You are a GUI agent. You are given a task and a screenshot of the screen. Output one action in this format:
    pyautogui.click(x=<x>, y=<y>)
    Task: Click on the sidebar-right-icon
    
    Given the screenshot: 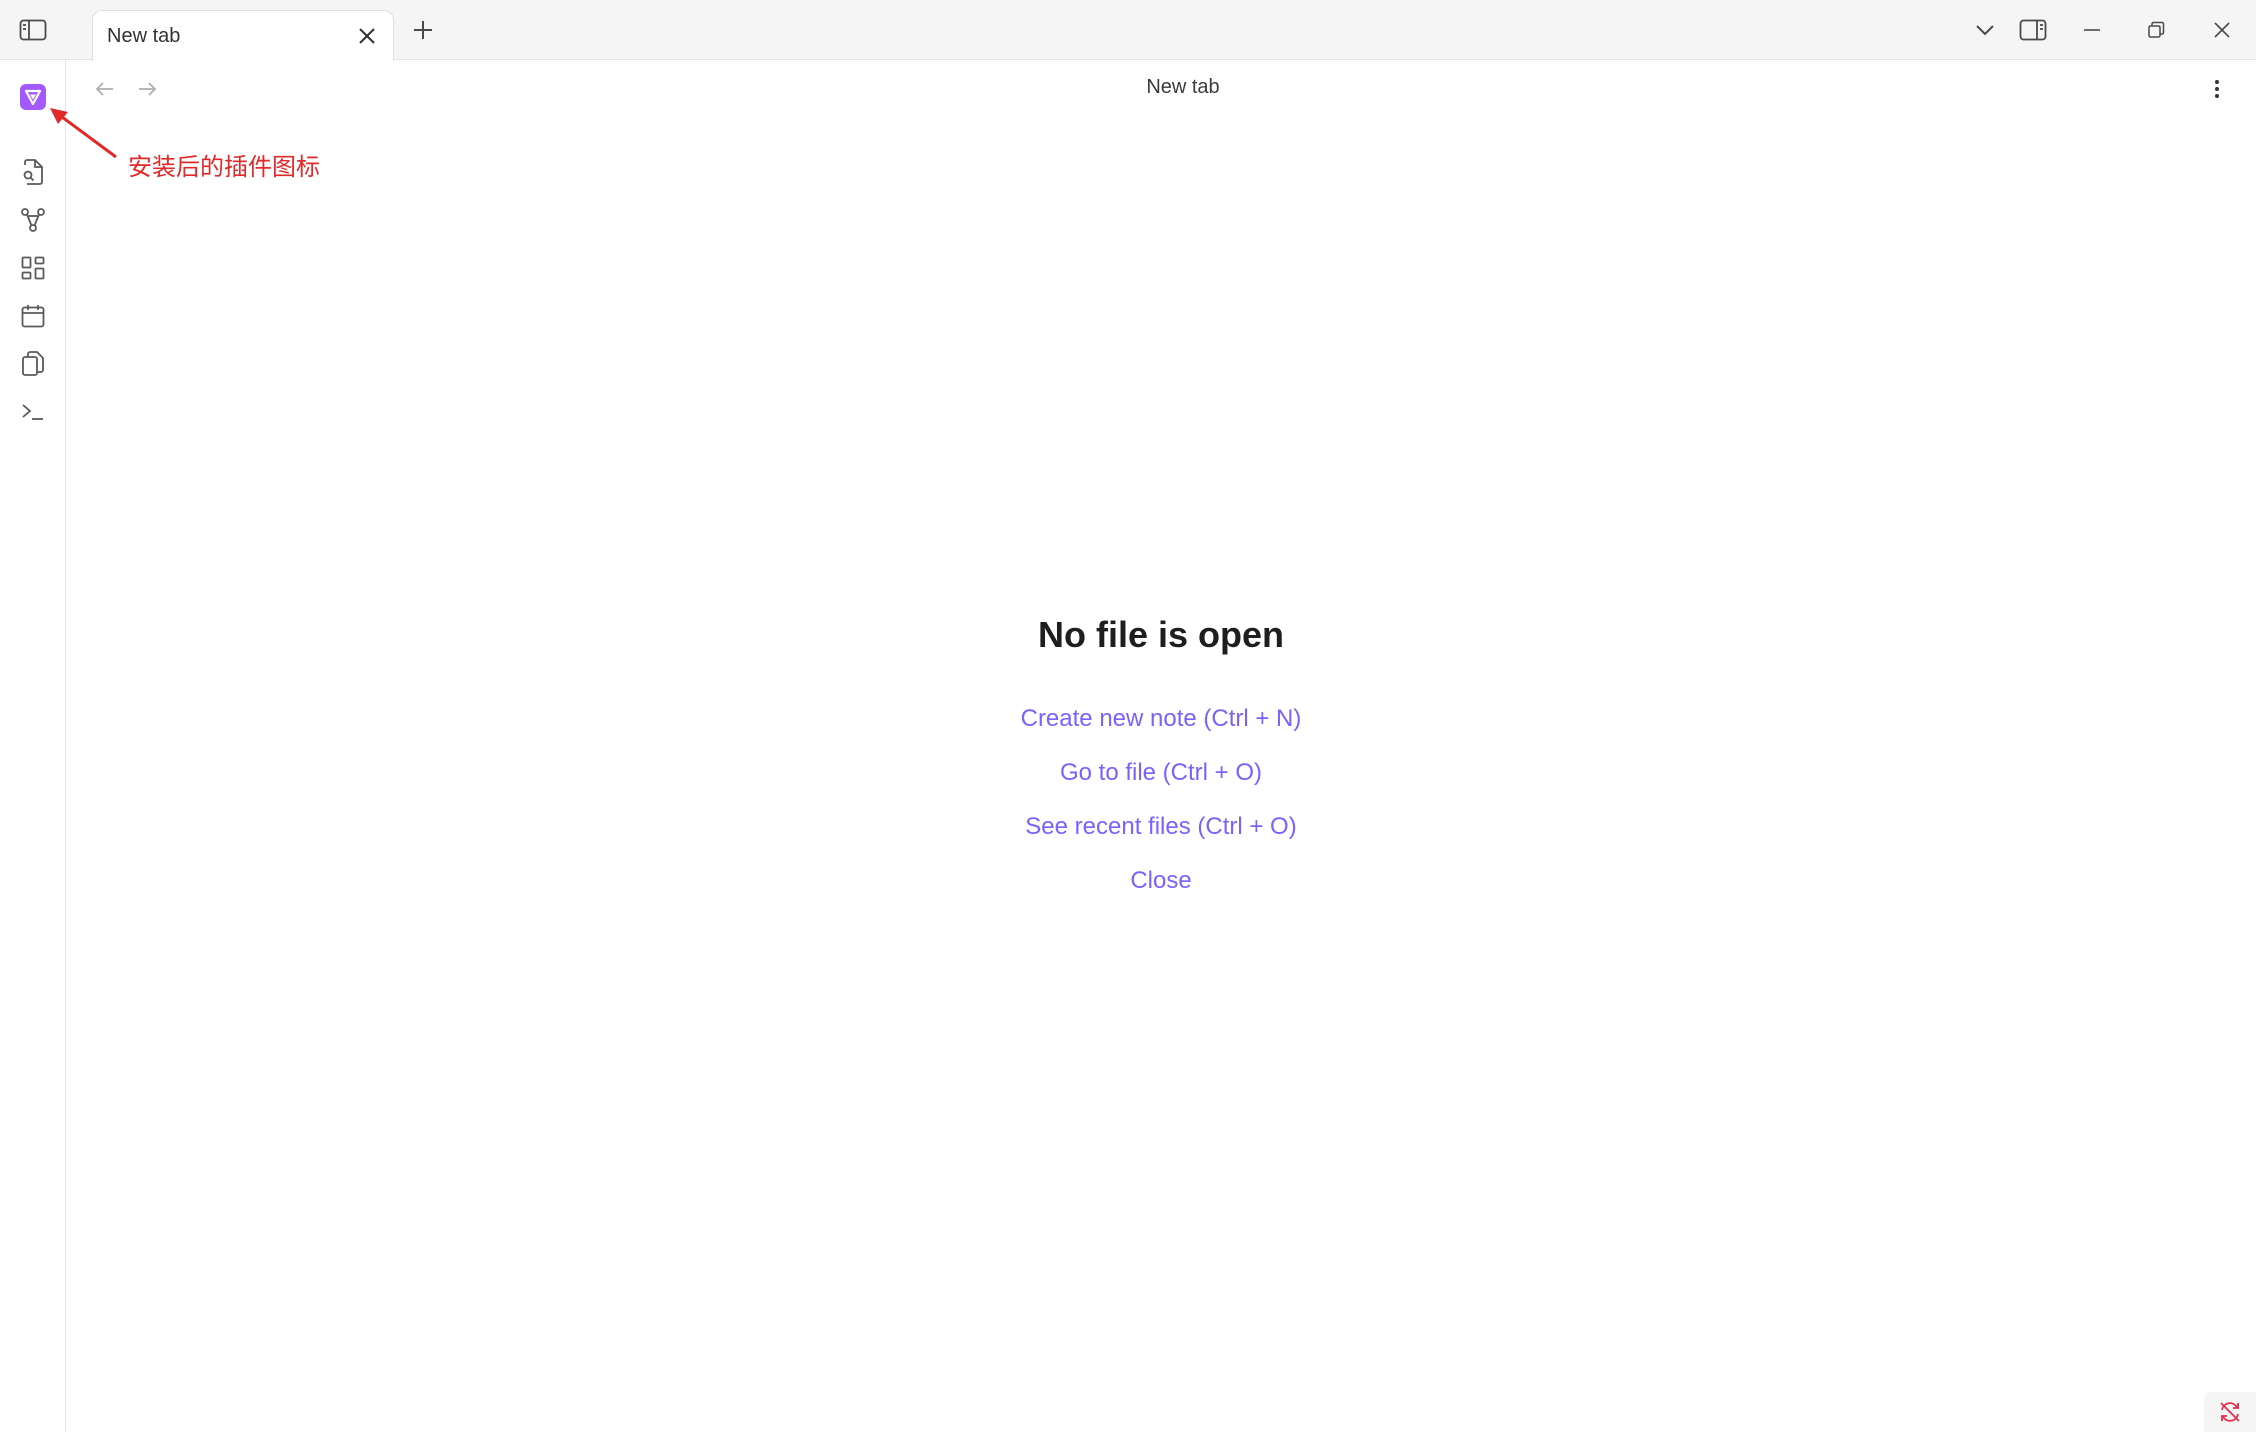 What is the action you would take?
    pyautogui.click(x=2033, y=30)
    